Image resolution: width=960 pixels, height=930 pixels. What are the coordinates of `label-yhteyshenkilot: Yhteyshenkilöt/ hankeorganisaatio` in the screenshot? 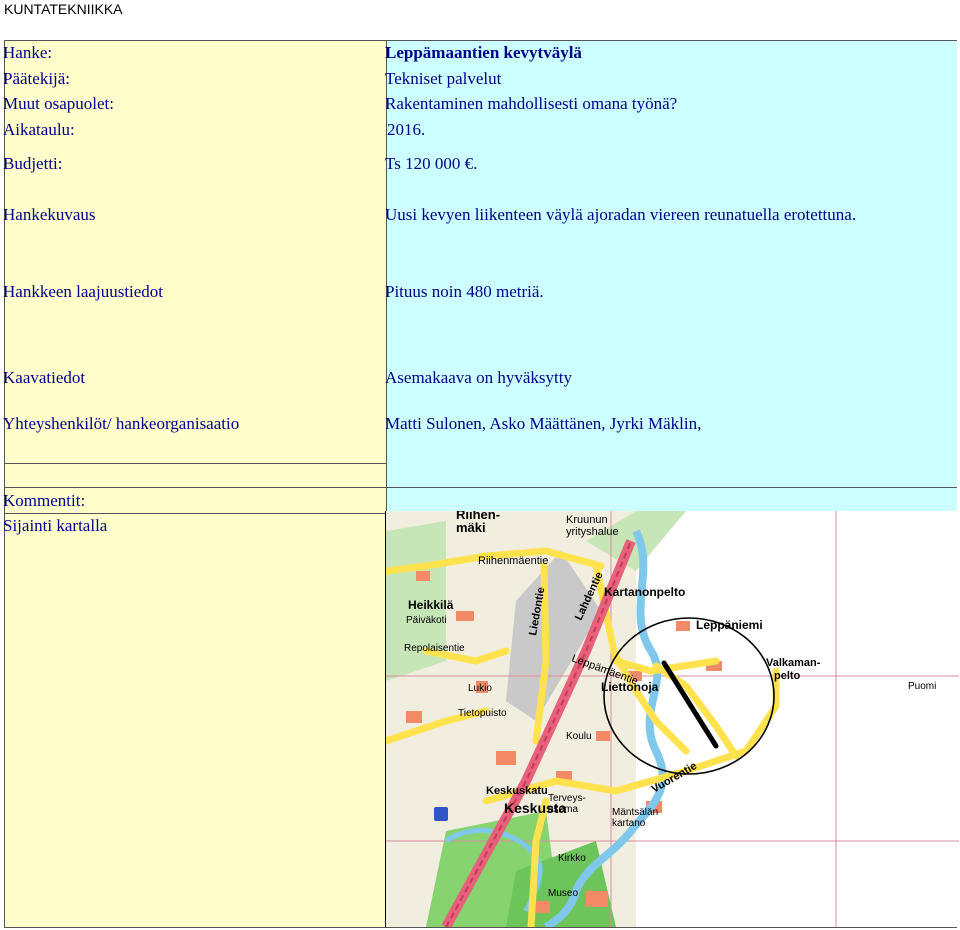 It's located at (121, 423).